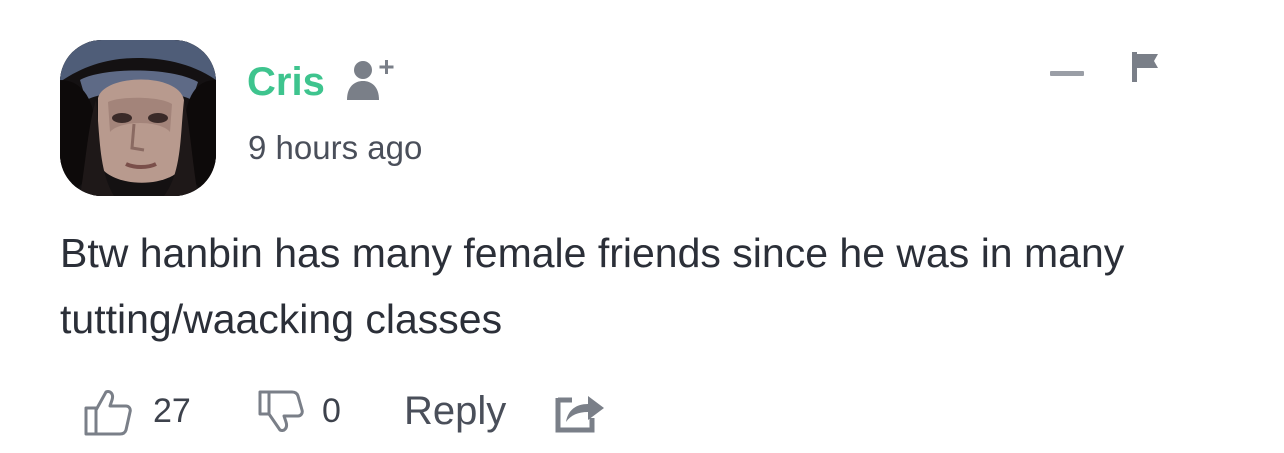 This screenshot has width=1284, height=453. Describe the element at coordinates (280, 412) in the screenshot. I see `thumbs-down-icon` at that location.